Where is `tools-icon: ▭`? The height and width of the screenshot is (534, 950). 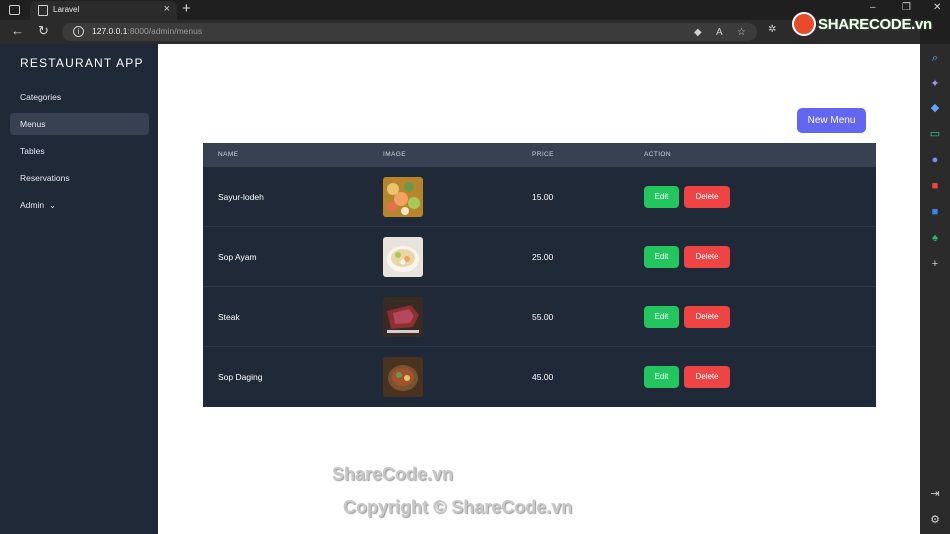
tools-icon: ▭ is located at coordinates (935, 134).